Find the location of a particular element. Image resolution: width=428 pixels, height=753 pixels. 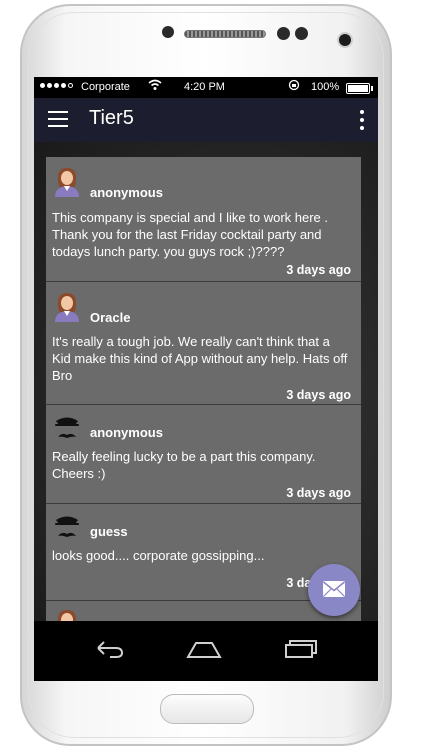

recent-apps-icon is located at coordinates (301, 650).